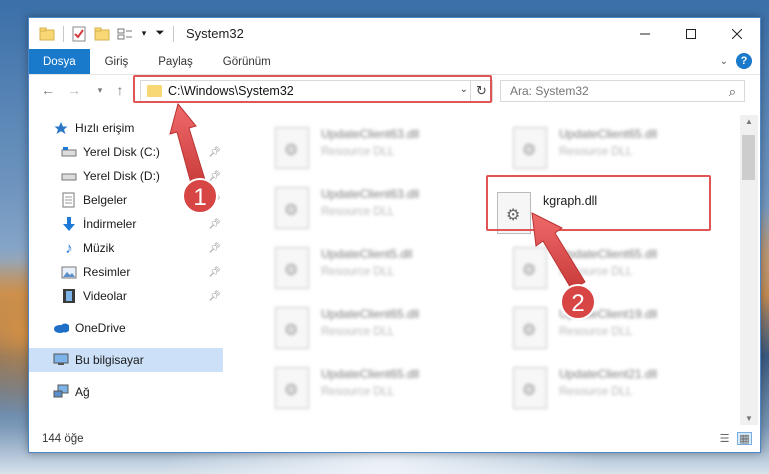 The height and width of the screenshot is (474, 769). What do you see at coordinates (105, 296) in the screenshot?
I see `sidebar-item-label: Videolar` at bounding box center [105, 296].